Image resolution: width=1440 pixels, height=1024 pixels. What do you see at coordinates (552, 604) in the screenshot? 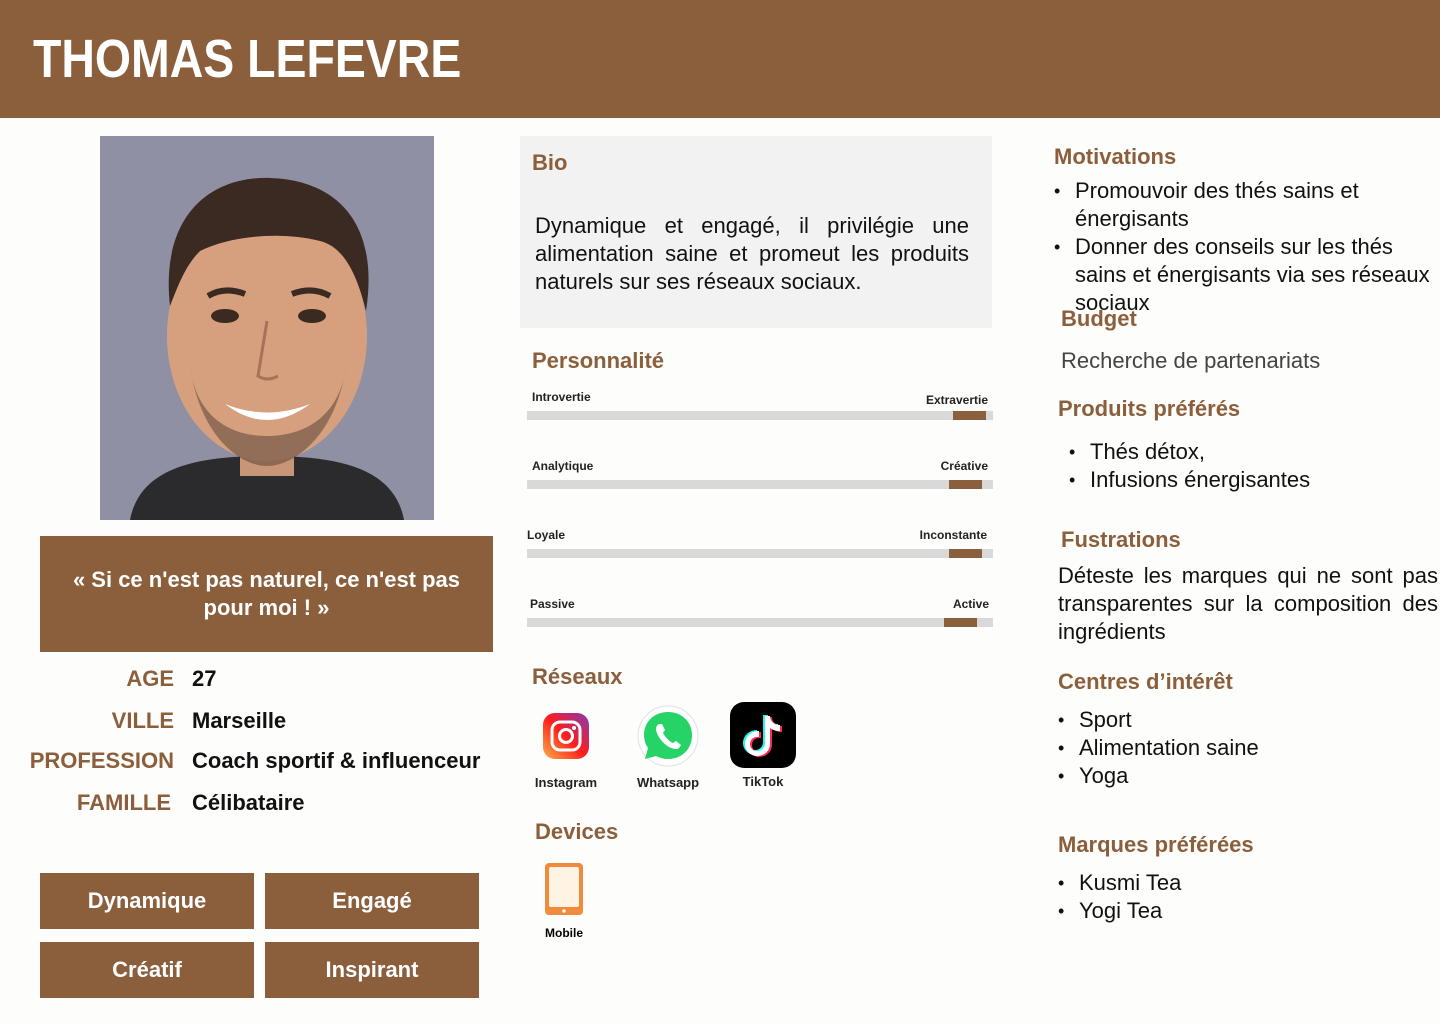
I see `slider-left-label: Passive` at bounding box center [552, 604].